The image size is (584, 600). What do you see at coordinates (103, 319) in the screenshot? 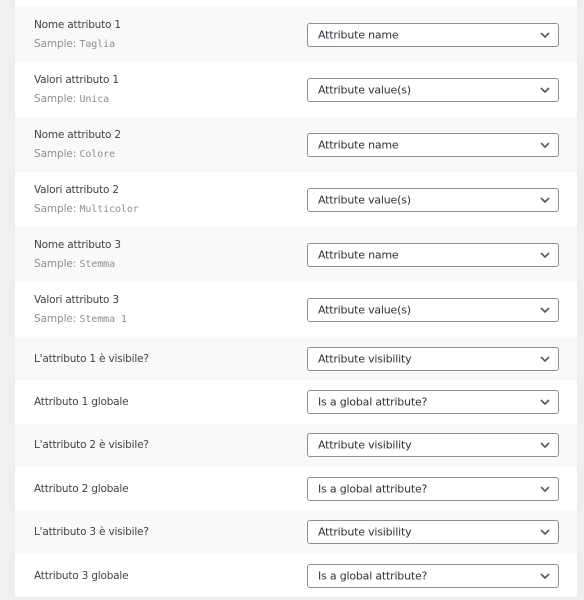
I see `sample-value: Stemma 1` at bounding box center [103, 319].